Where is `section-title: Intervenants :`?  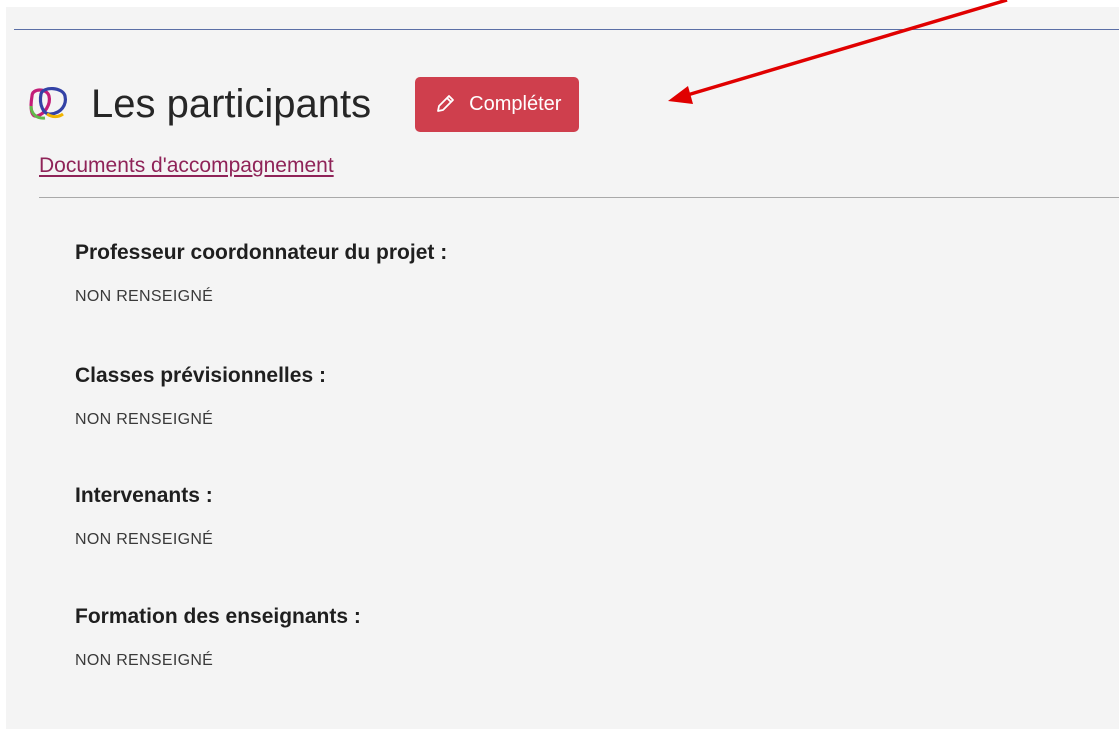 section-title: Intervenants : is located at coordinates (144, 495).